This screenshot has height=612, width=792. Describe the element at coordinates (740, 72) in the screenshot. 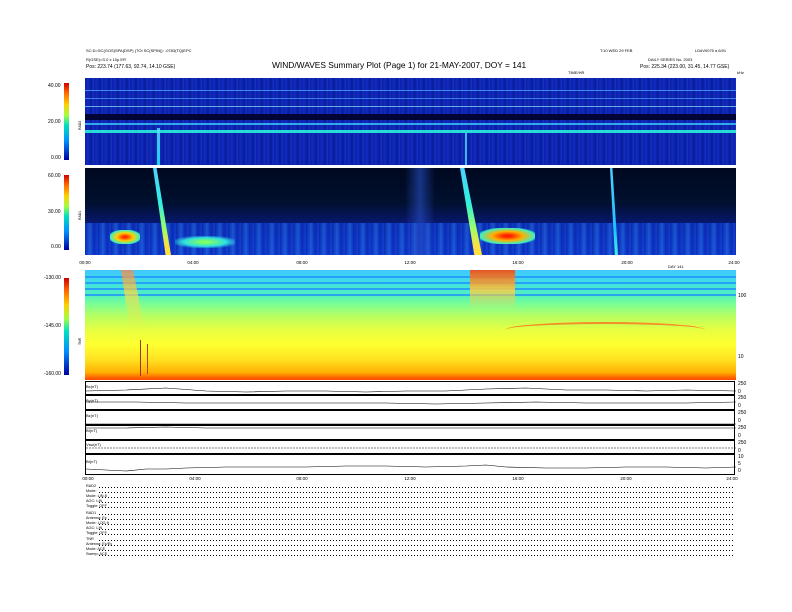

I see `header-khz-label: kHz` at that location.